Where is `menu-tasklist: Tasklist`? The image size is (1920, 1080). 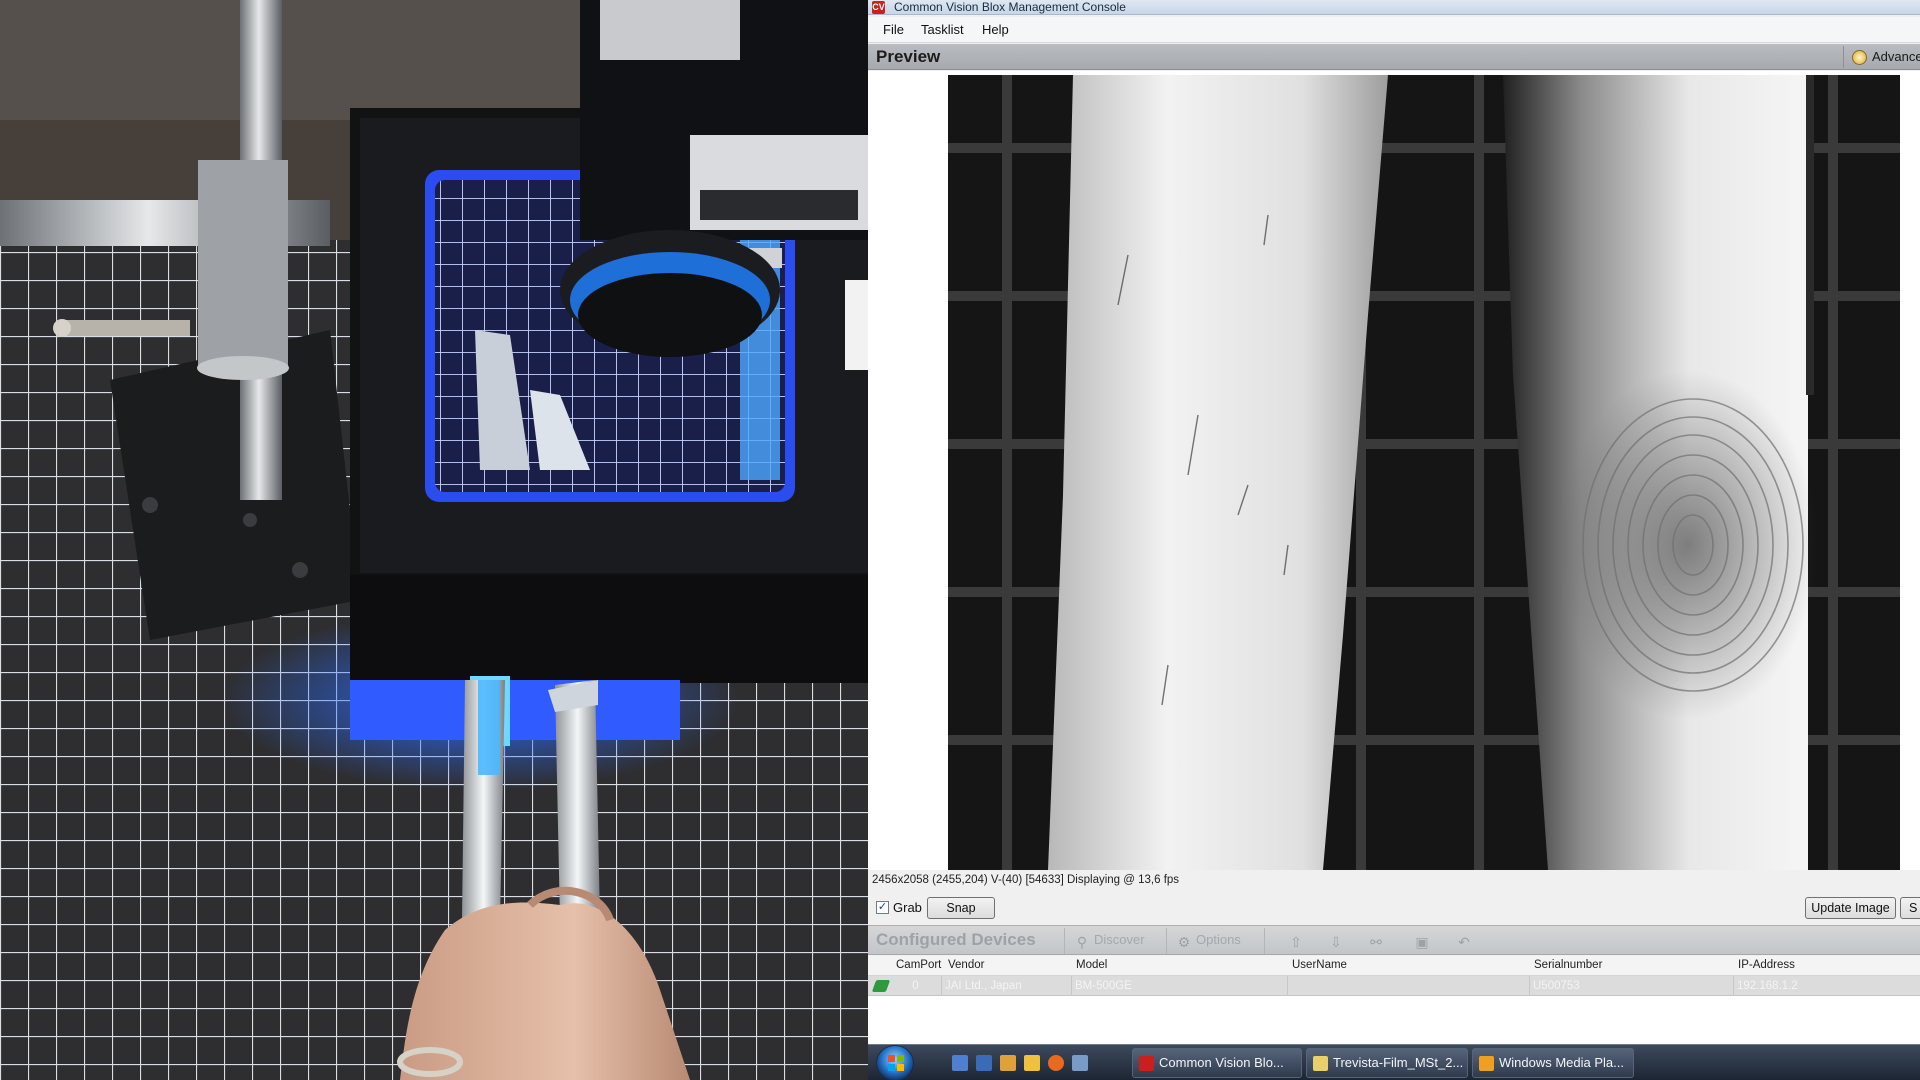 menu-tasklist: Tasklist is located at coordinates (942, 29).